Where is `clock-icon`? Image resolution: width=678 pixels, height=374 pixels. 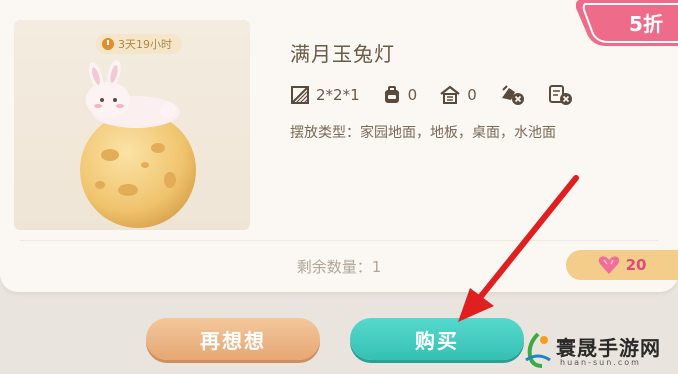 clock-icon is located at coordinates (108, 44).